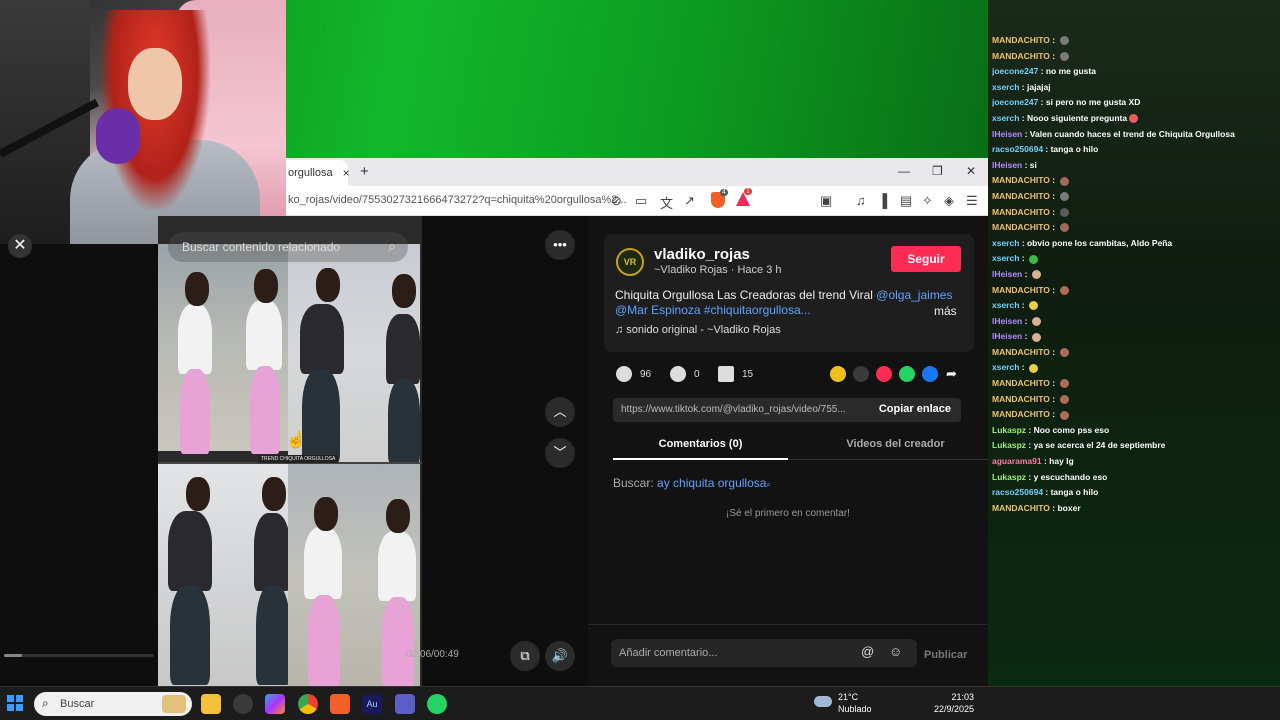  Describe the element at coordinates (914, 295) in the screenshot. I see `mention-link: @olga_jaimes` at that location.